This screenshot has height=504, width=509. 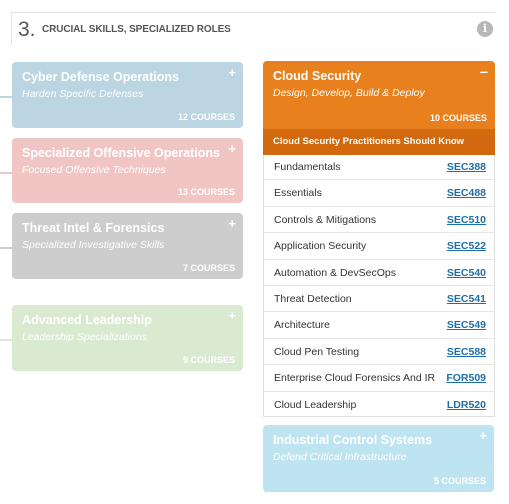 I want to click on collapse-minus-icon: −, so click(x=484, y=72).